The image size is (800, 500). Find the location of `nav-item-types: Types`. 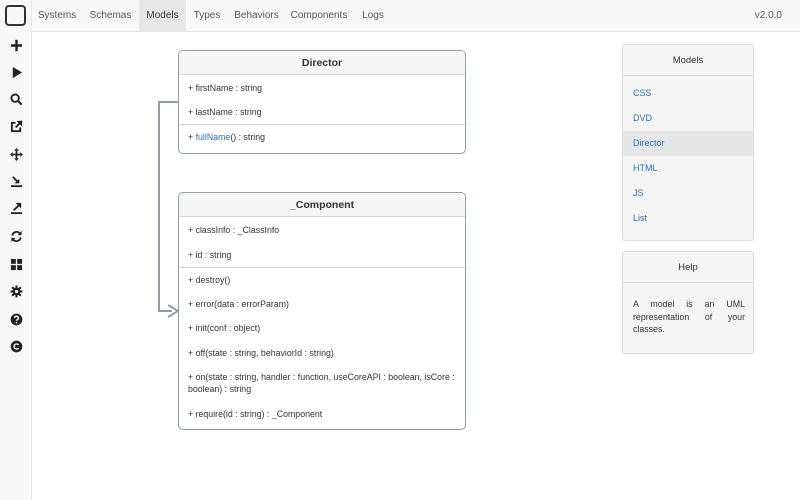

nav-item-types: Types is located at coordinates (207, 15).